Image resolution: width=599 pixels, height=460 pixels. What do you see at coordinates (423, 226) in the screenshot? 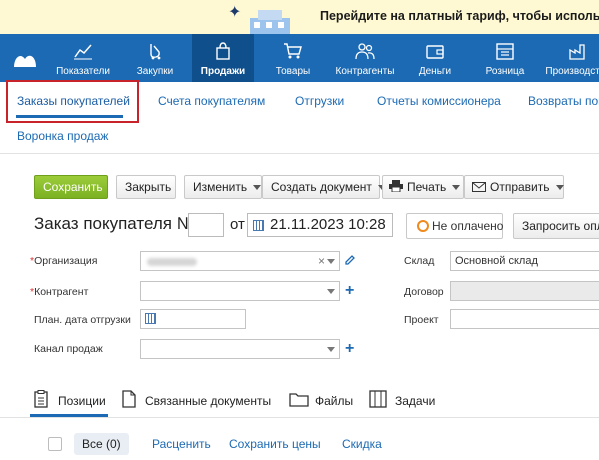
I see `status-circle-icon` at bounding box center [423, 226].